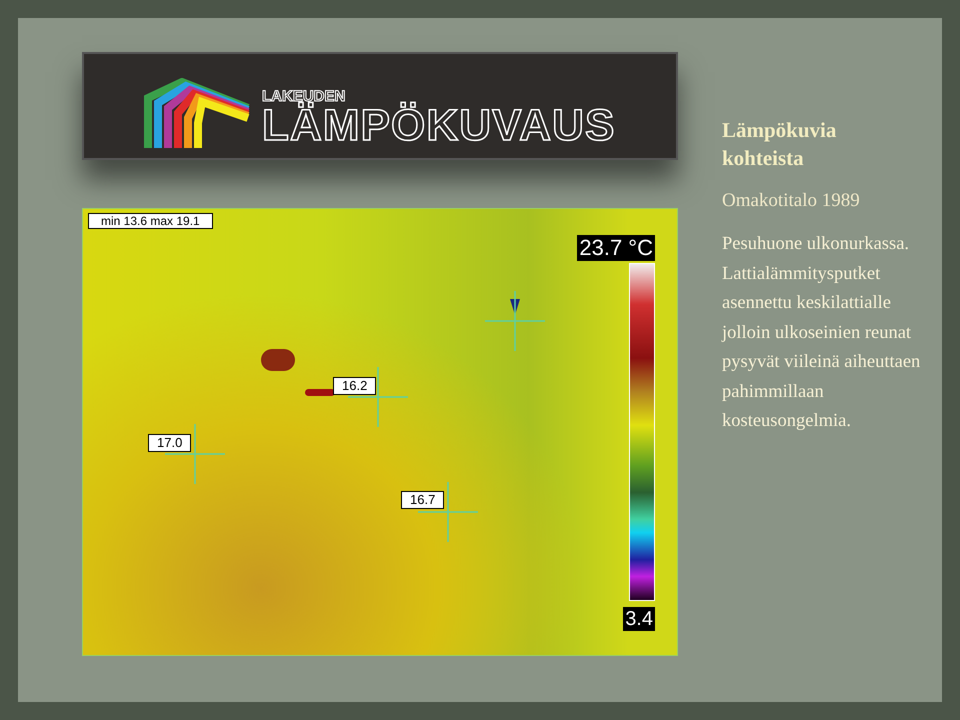  I want to click on scale-max-label: 23.7 °C, so click(616, 248).